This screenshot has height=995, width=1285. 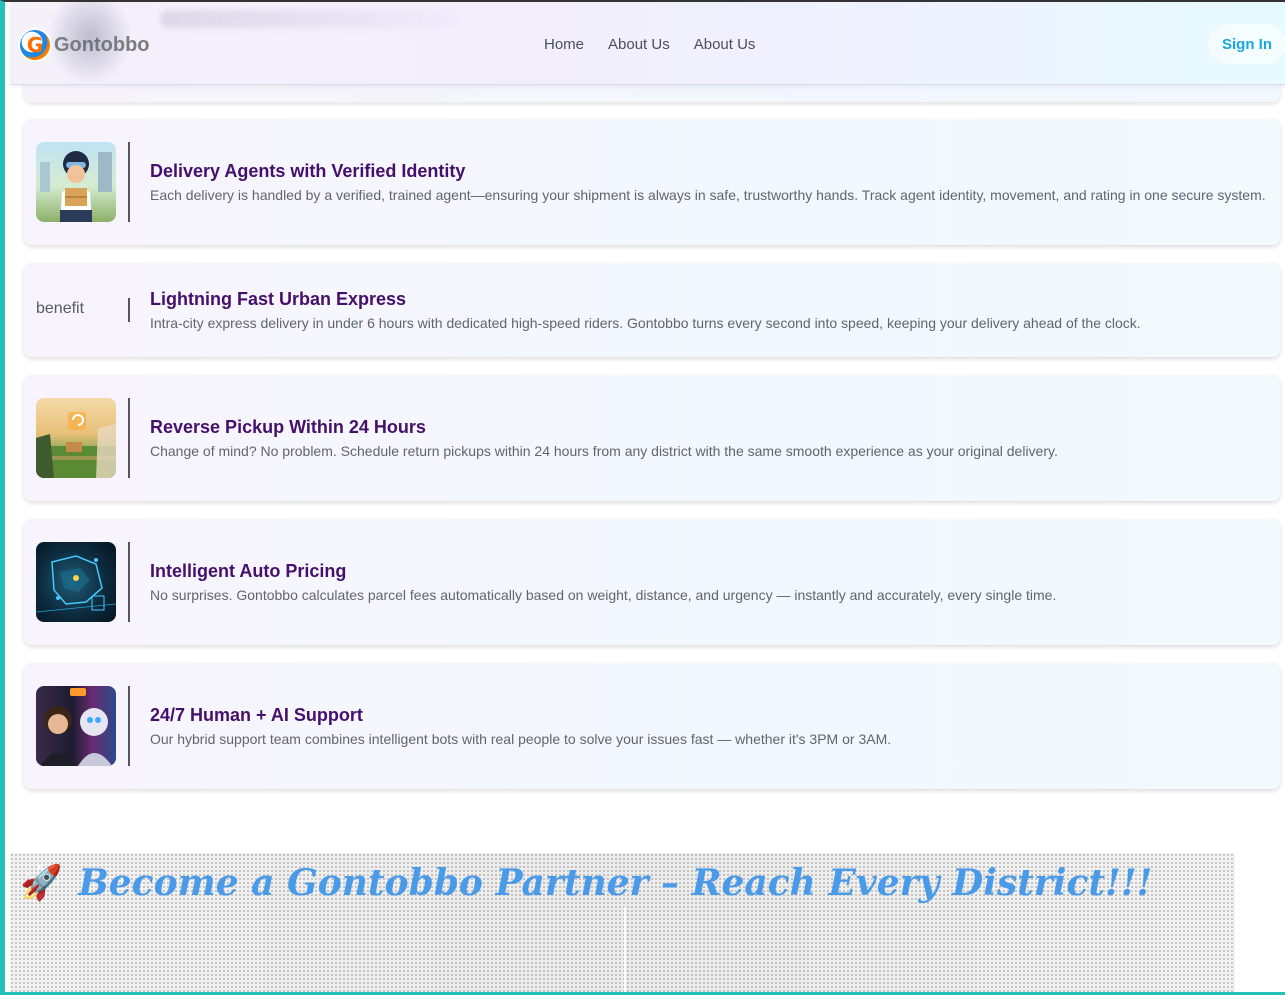 I want to click on reverse-pickup-illustration, so click(x=76, y=445).